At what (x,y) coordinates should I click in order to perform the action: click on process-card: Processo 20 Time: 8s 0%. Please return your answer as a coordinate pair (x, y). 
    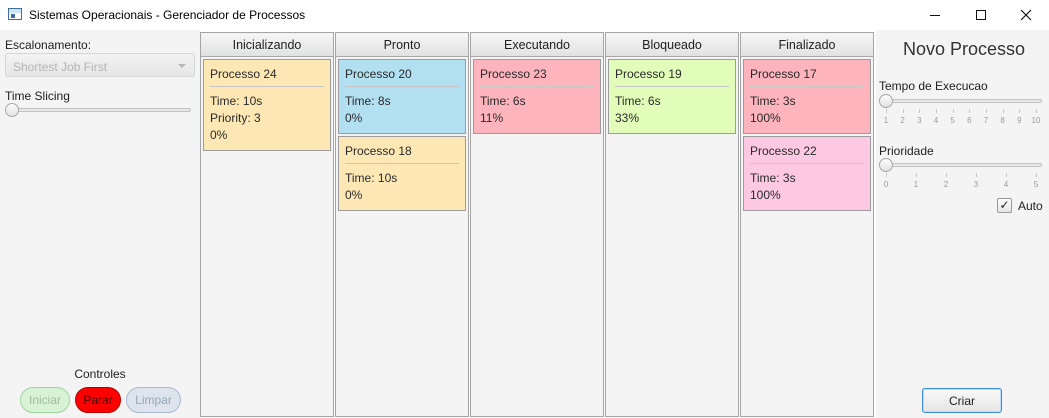
    Looking at the image, I should click on (402, 96).